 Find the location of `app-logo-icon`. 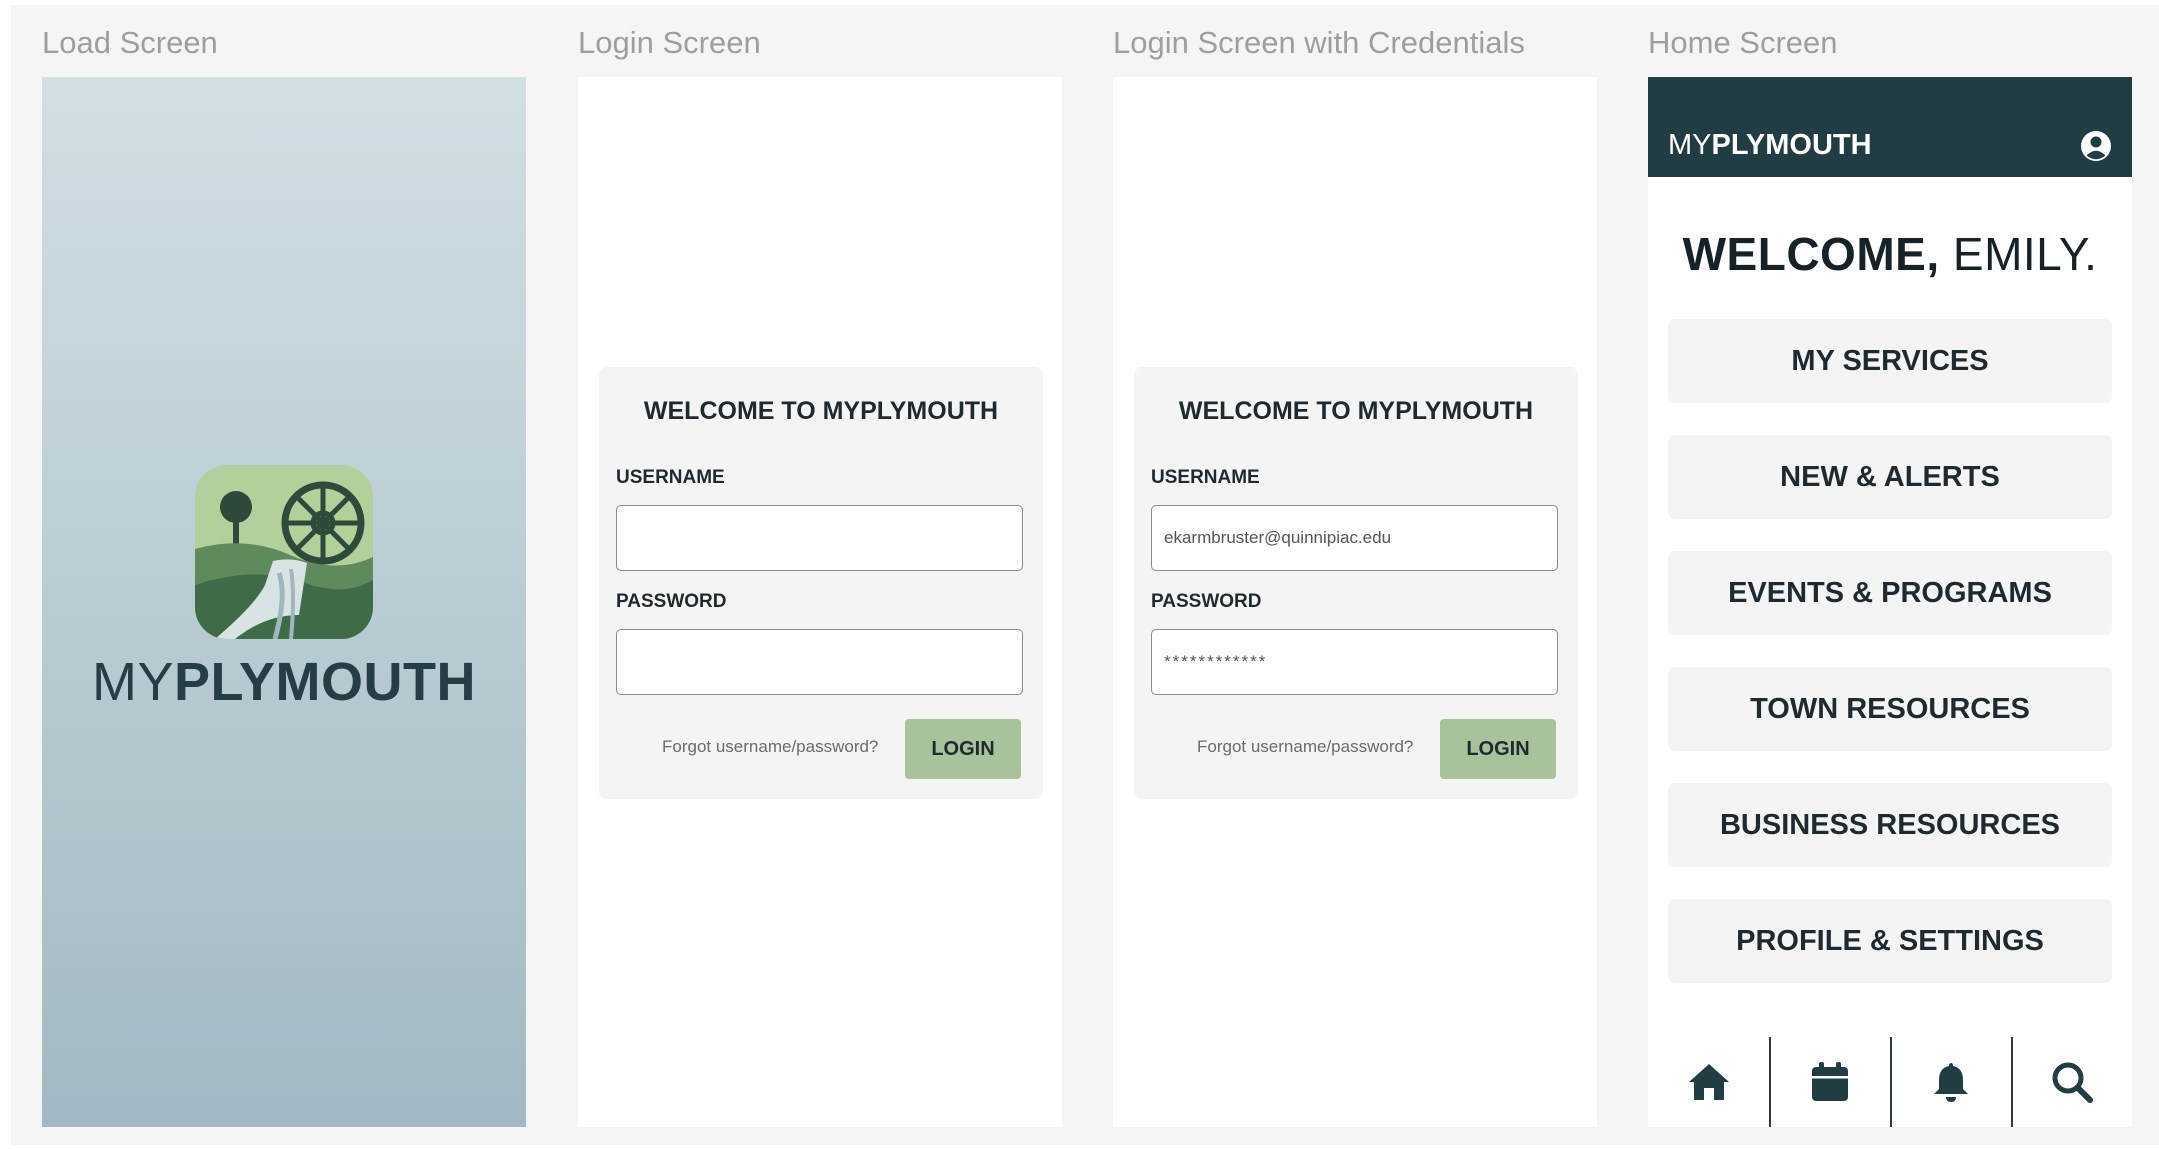

app-logo-icon is located at coordinates (284, 552).